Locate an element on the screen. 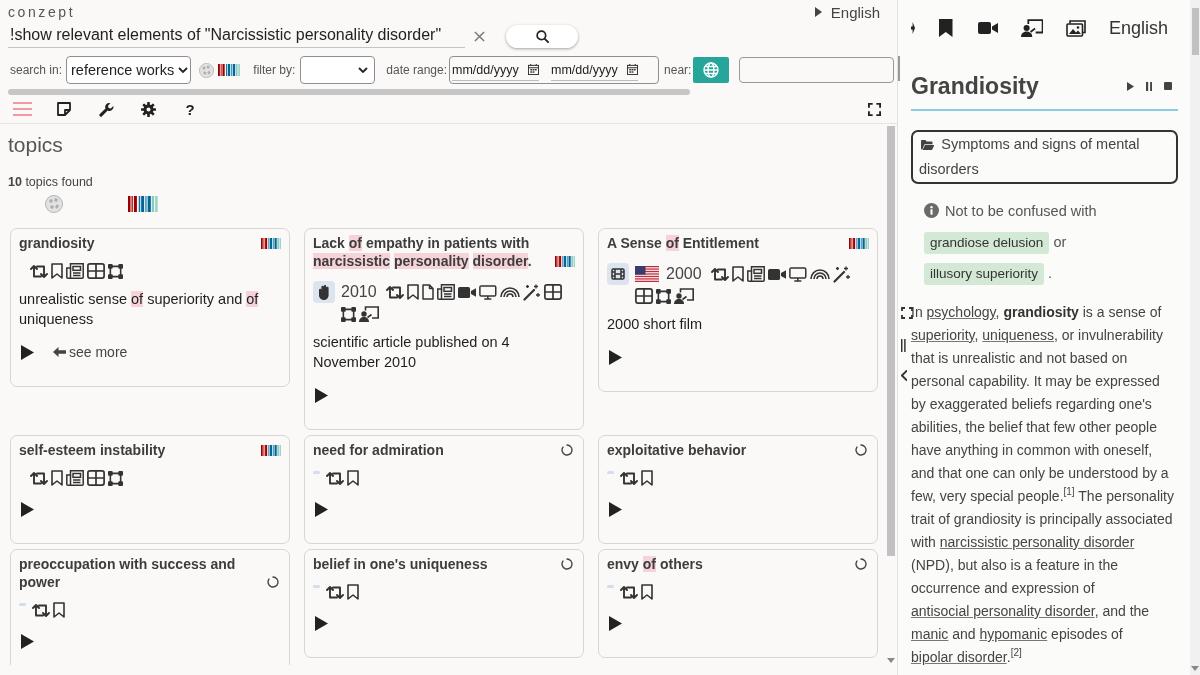  article-link: uniqueness is located at coordinates (1018, 335).